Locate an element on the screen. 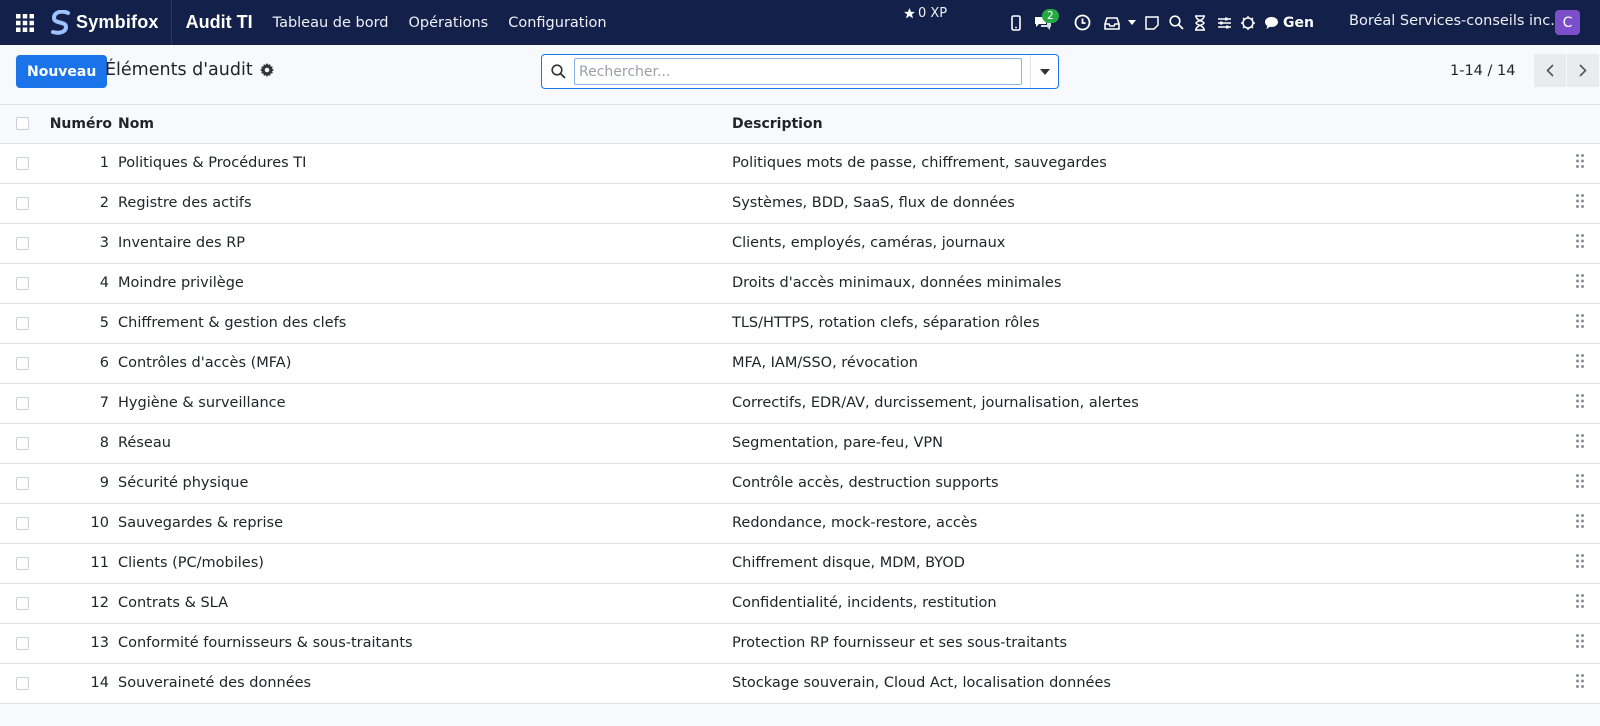 The width and height of the screenshot is (1600, 726). bug-icon is located at coordinates (1248, 22).